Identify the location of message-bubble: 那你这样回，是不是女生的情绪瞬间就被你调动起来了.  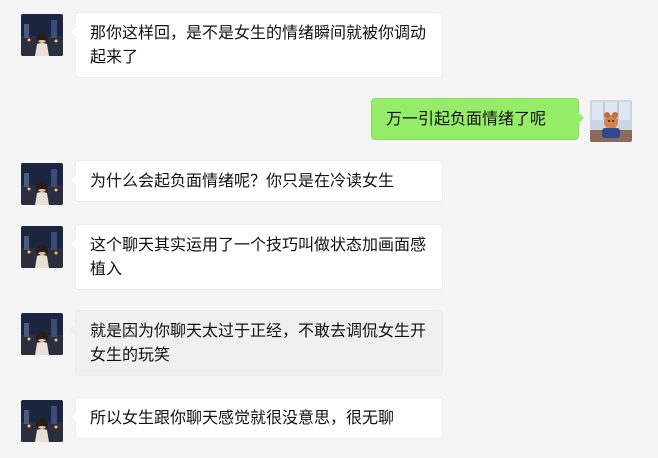
(256, 45).